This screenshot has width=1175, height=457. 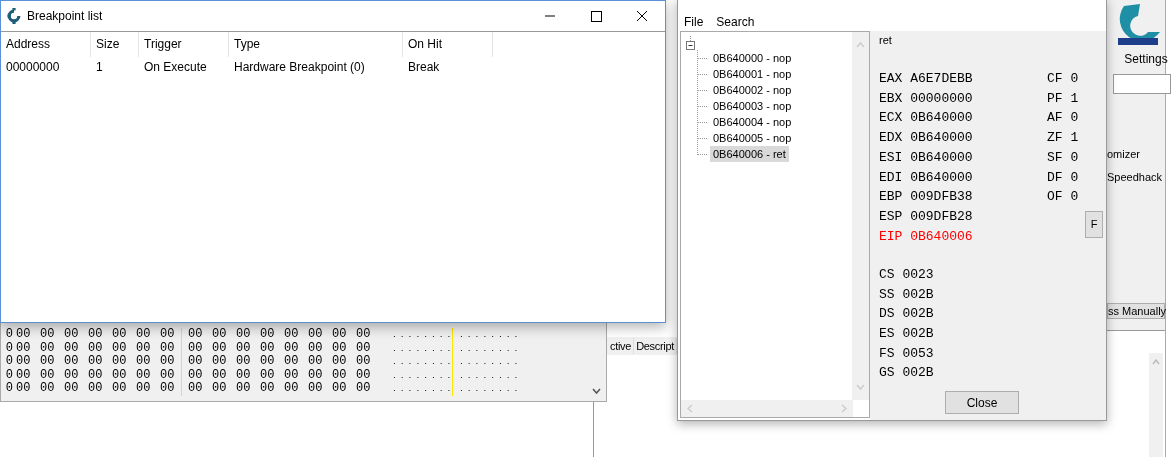 What do you see at coordinates (184, 44) in the screenshot?
I see `column-header: Trigger` at bounding box center [184, 44].